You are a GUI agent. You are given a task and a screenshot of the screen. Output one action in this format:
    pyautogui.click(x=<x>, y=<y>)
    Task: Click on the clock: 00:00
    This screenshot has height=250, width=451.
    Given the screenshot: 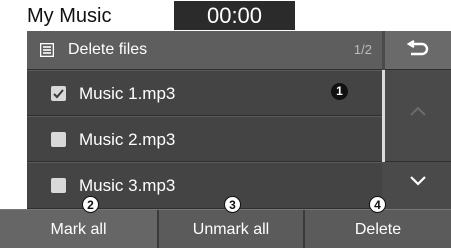 What is the action you would take?
    pyautogui.click(x=234, y=15)
    